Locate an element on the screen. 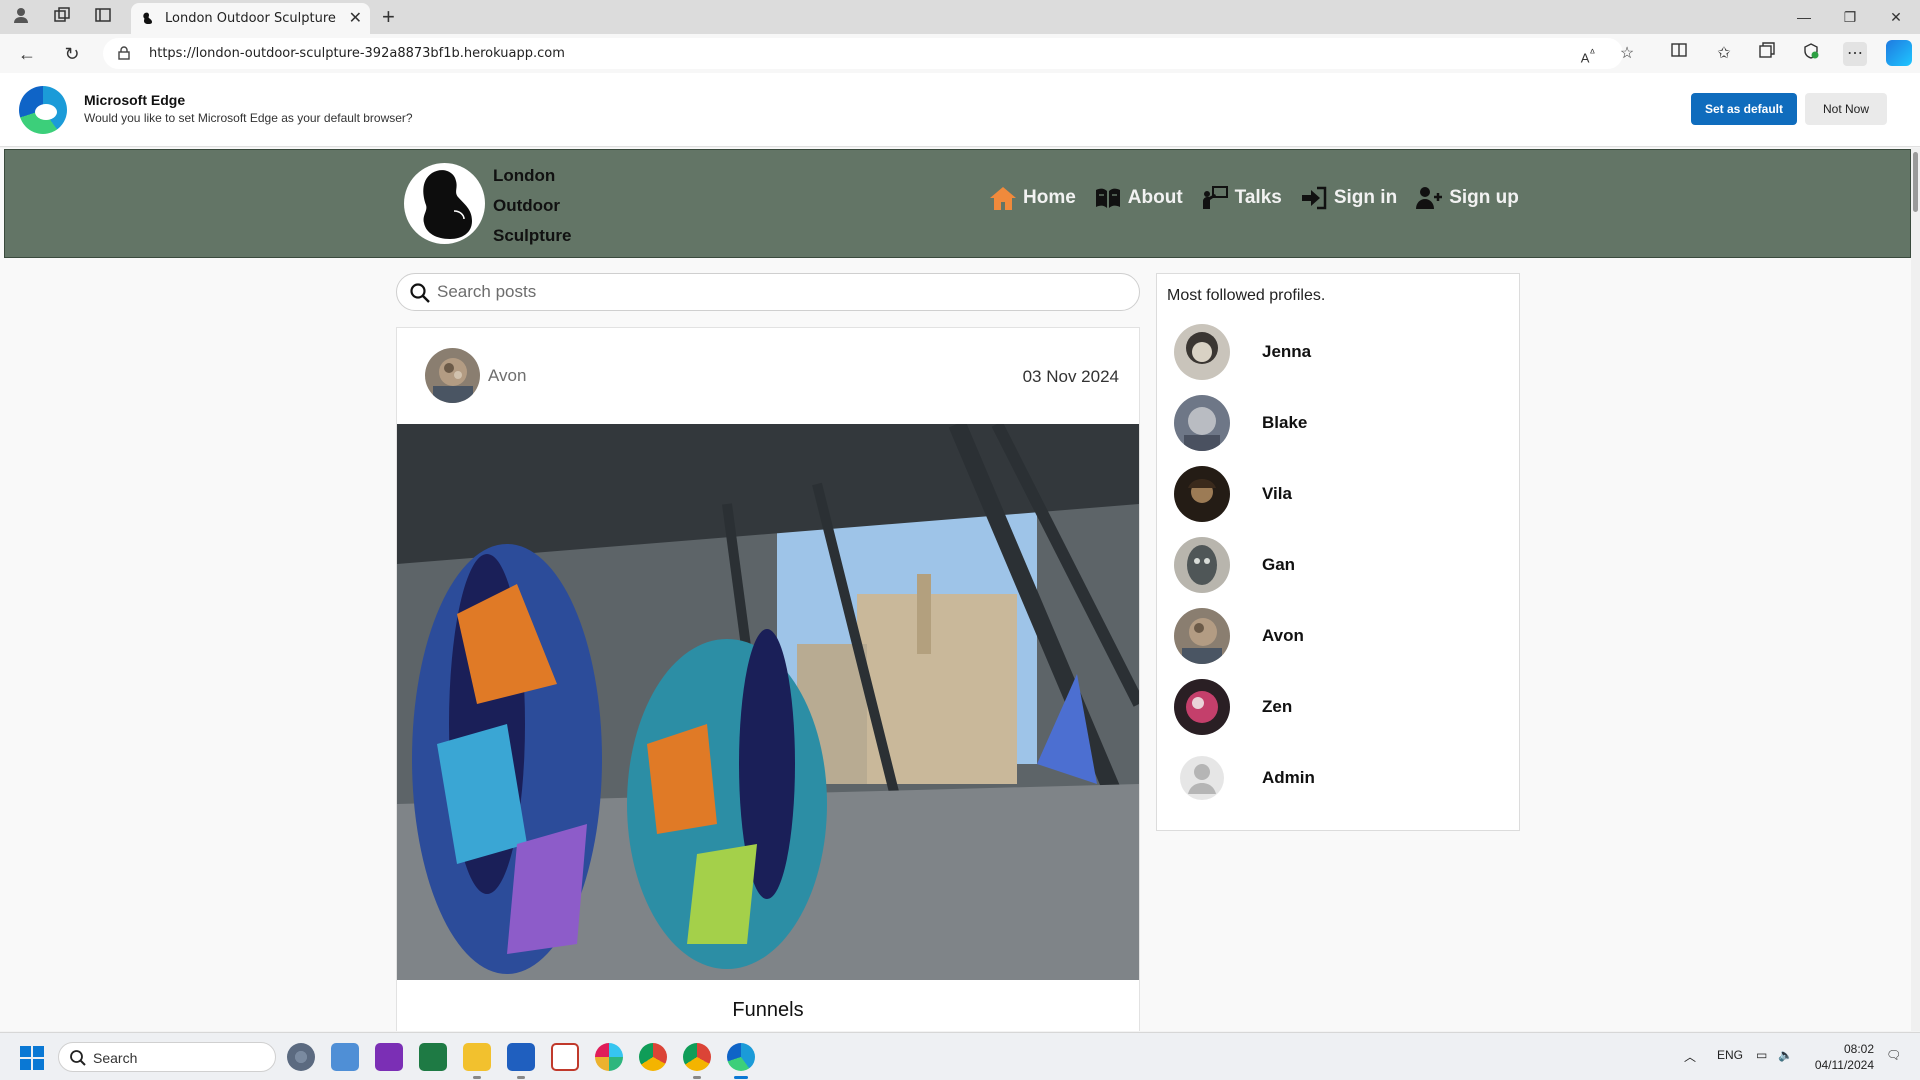  nav-talks: Talks is located at coordinates (1241, 198).